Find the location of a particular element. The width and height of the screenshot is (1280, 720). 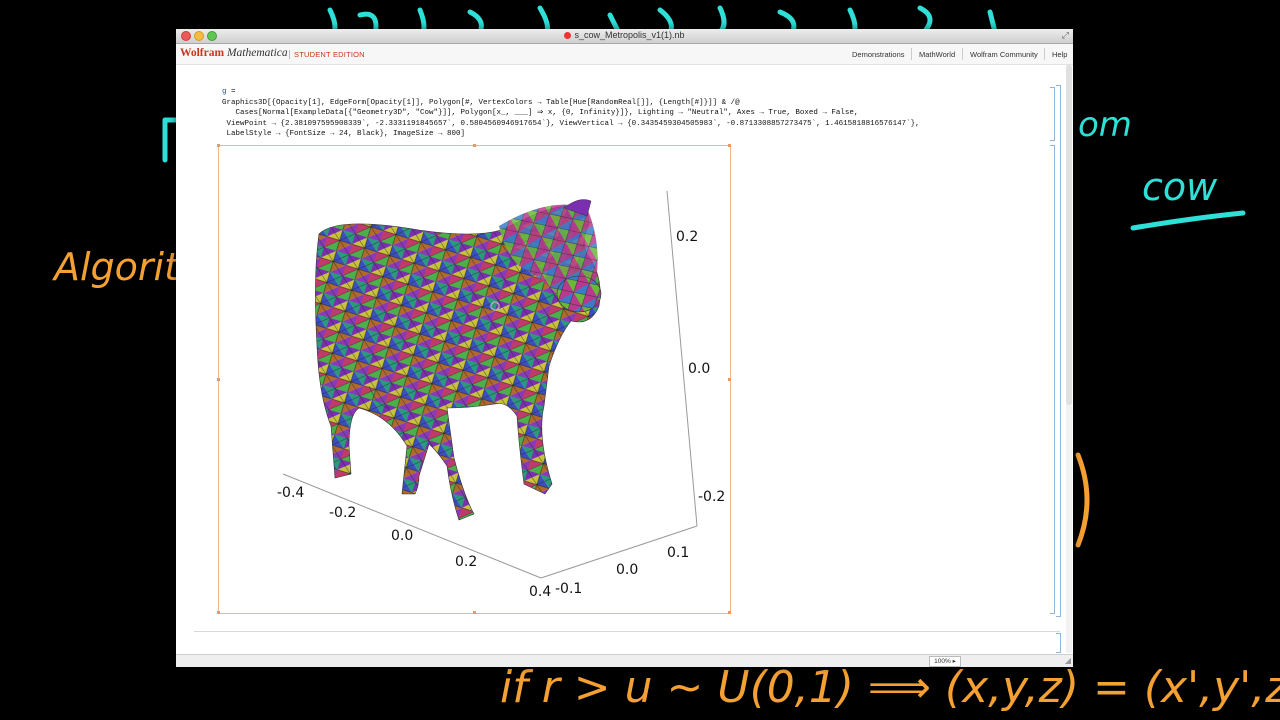

wolfram-logo: Wolfram Mathematica is located at coordinates (234, 53).